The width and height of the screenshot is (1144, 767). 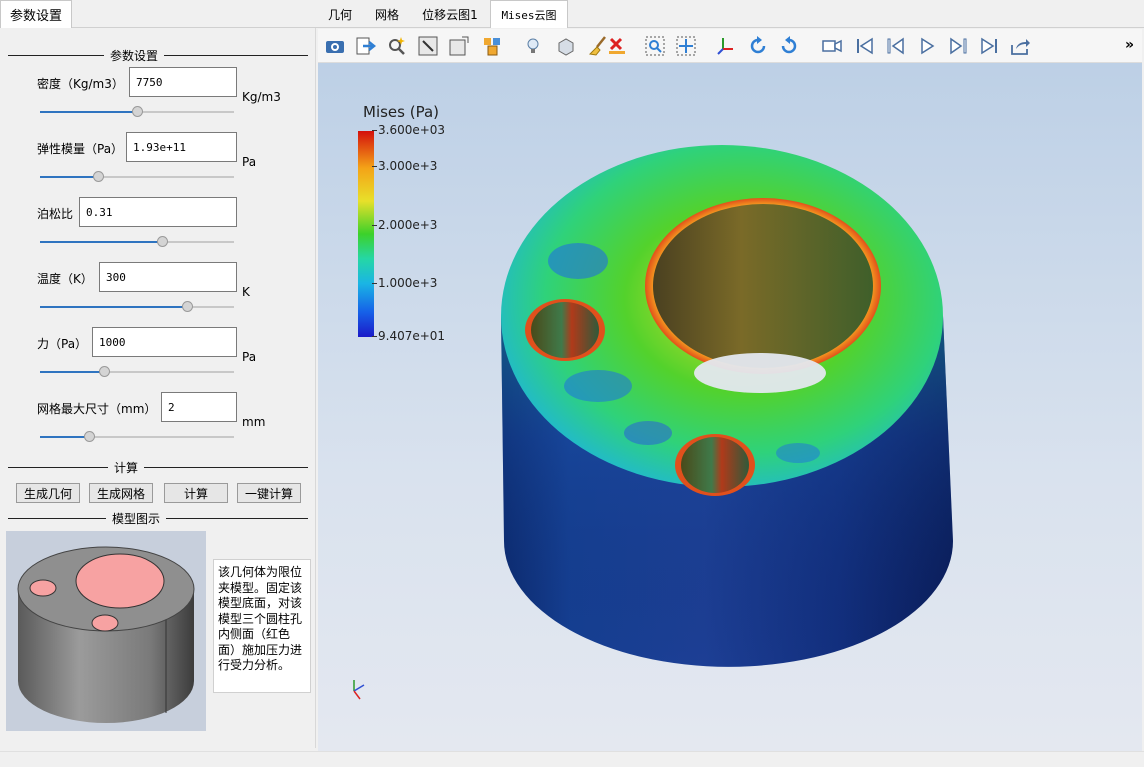 I want to click on density-input: 7750, so click(x=183, y=82).